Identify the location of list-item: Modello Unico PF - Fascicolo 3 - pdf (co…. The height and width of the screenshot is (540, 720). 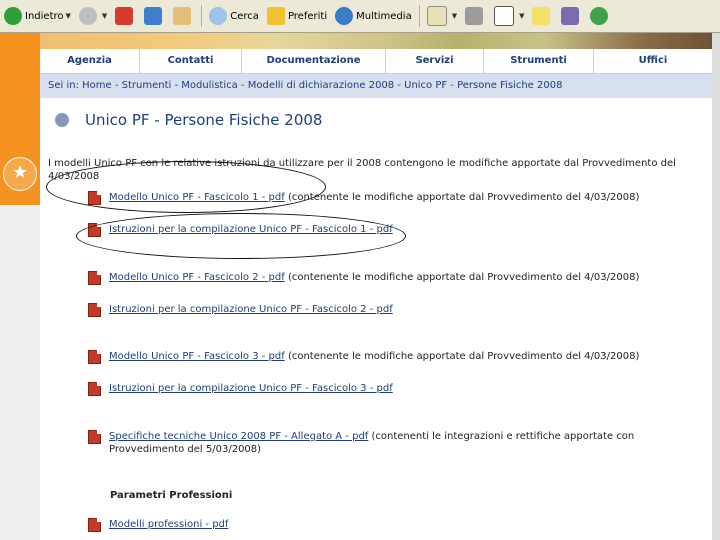
(363, 357).